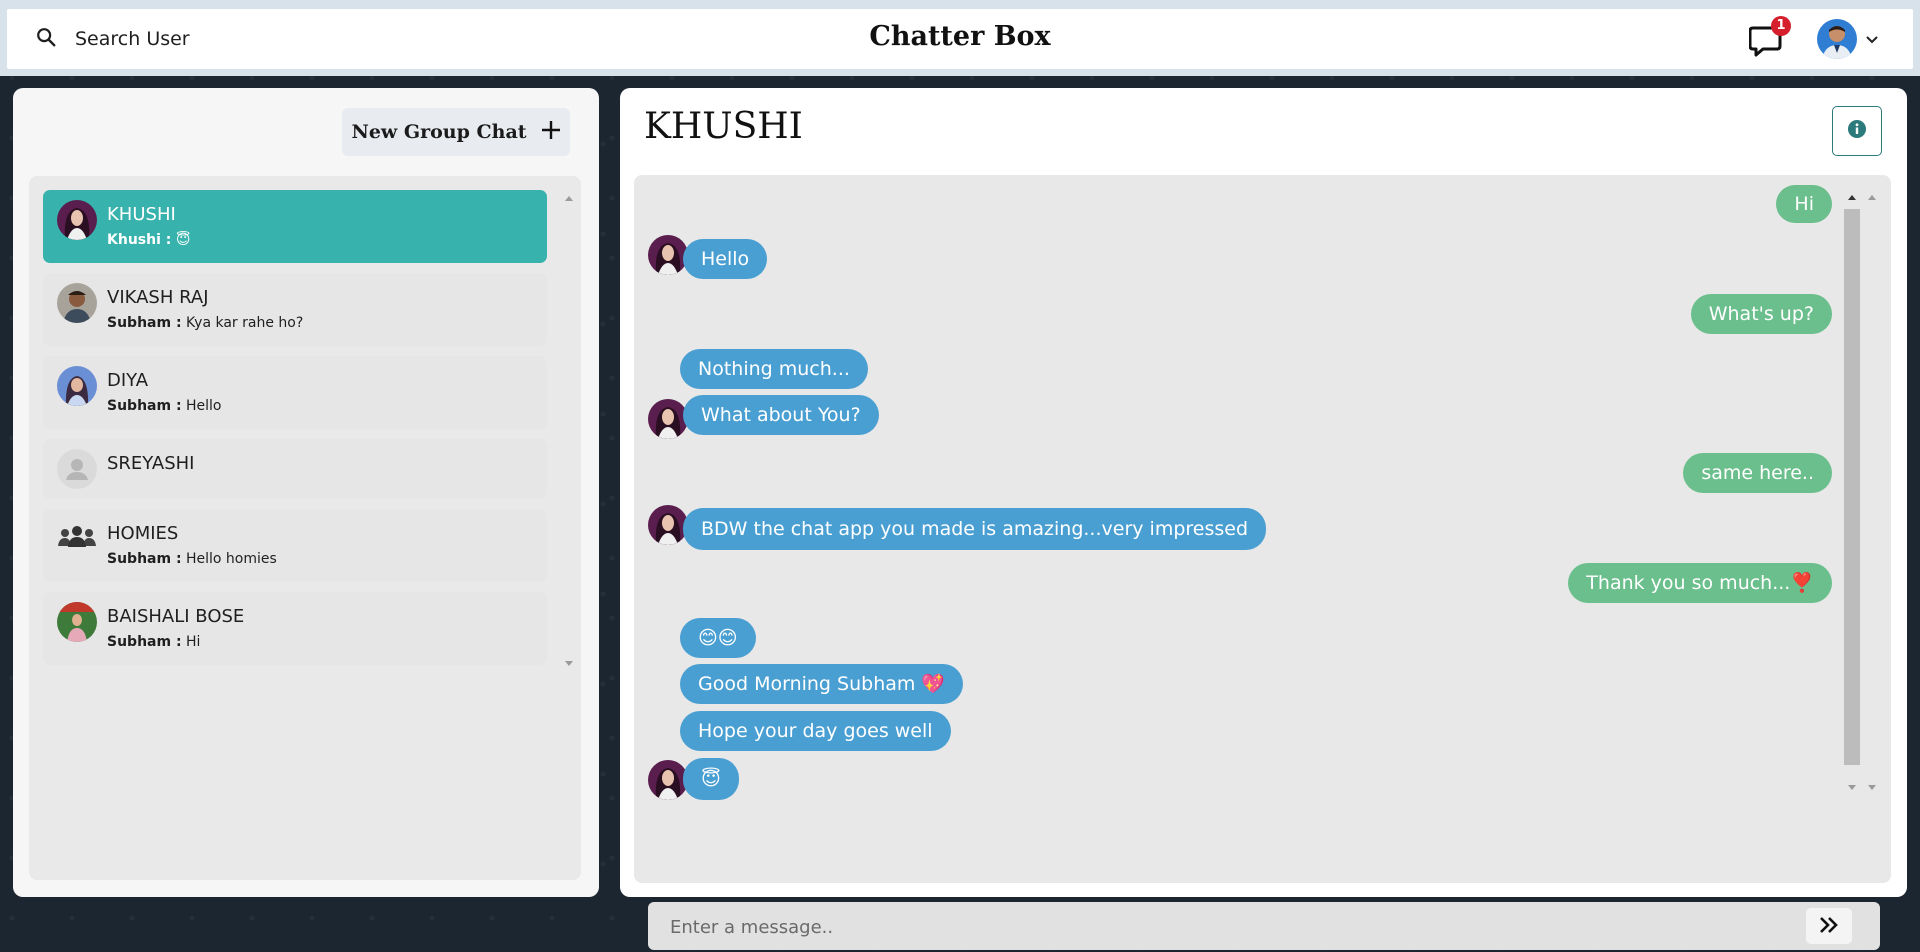 This screenshot has width=1920, height=952. I want to click on notification-badge: 1, so click(1781, 26).